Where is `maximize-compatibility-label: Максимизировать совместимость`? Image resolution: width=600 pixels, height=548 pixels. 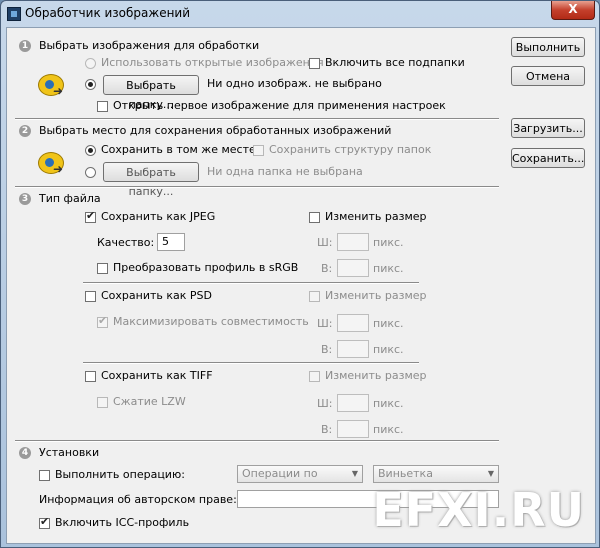 maximize-compatibility-label: Максимизировать совместимость is located at coordinates (211, 321).